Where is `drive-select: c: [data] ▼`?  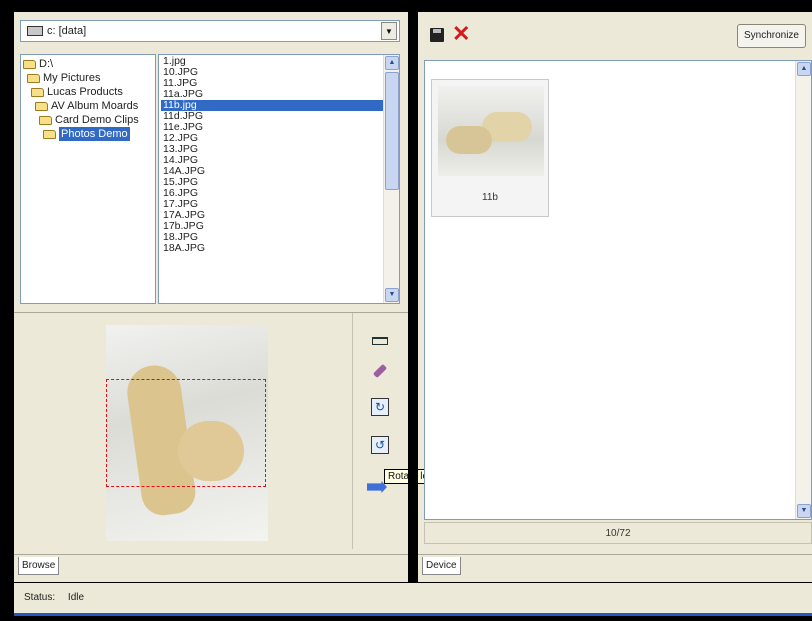
drive-select: c: [data] ▼ is located at coordinates (210, 31).